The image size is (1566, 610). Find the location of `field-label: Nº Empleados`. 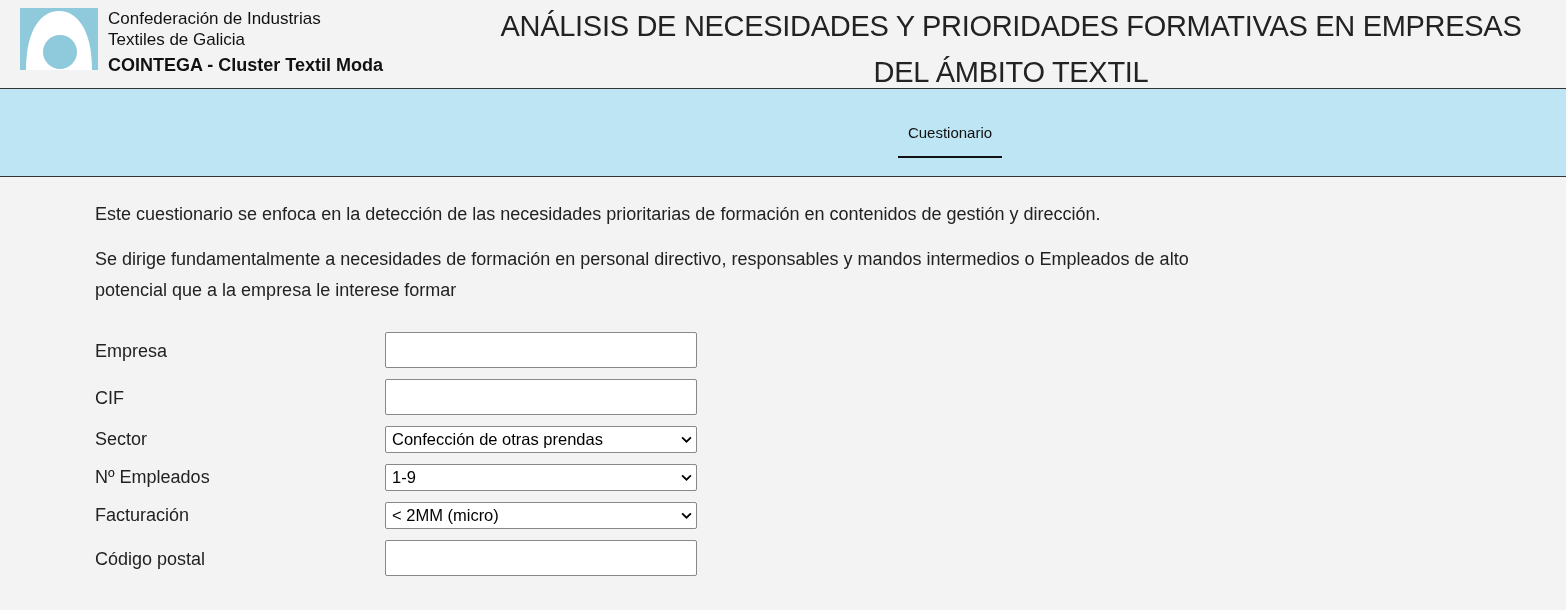

field-label: Nº Empleados is located at coordinates (153, 477).